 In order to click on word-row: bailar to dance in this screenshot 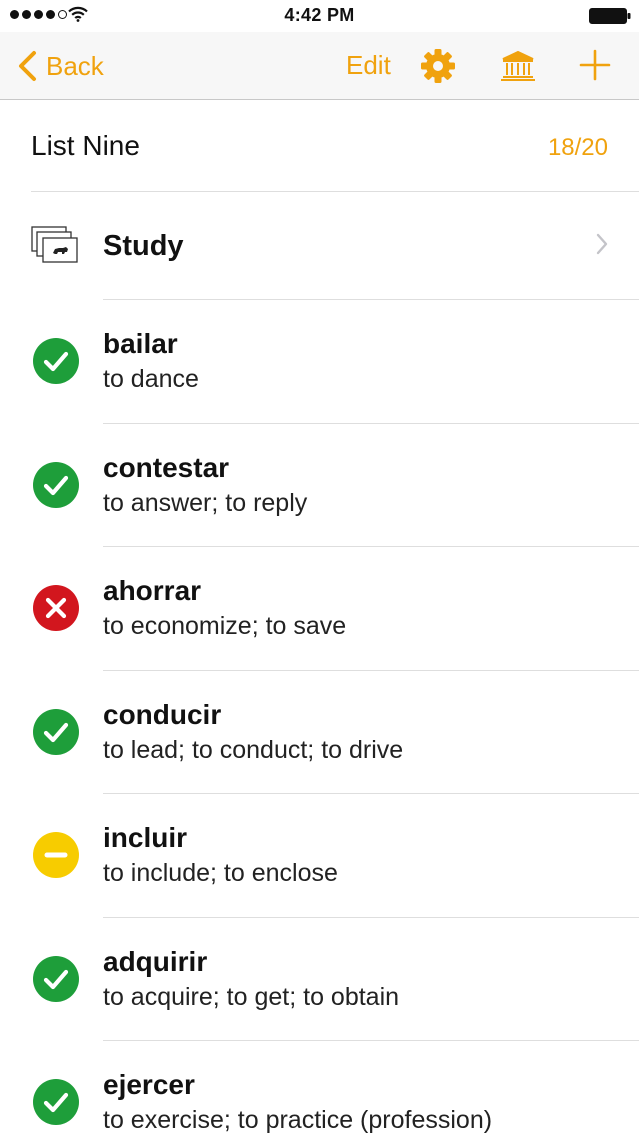, I will do `click(319, 362)`.